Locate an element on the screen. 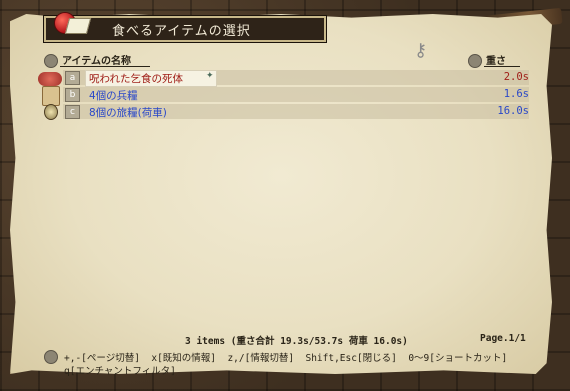 Image resolution: width=570 pixels, height=391 pixels. item-key: c is located at coordinates (72, 112).